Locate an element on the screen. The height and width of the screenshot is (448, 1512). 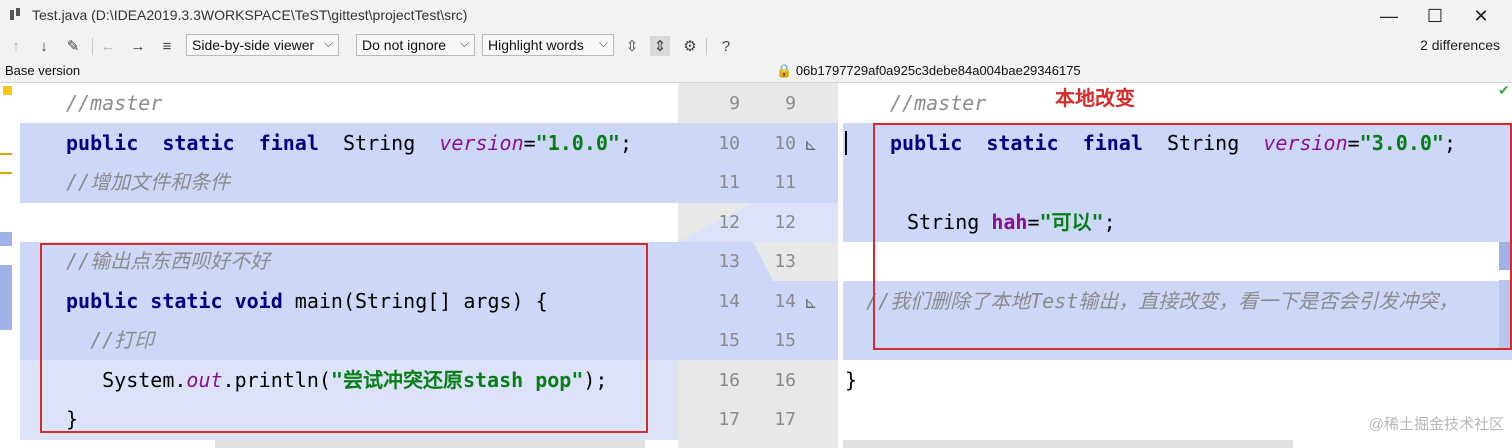
left-line-number: 12 is located at coordinates (729, 222).